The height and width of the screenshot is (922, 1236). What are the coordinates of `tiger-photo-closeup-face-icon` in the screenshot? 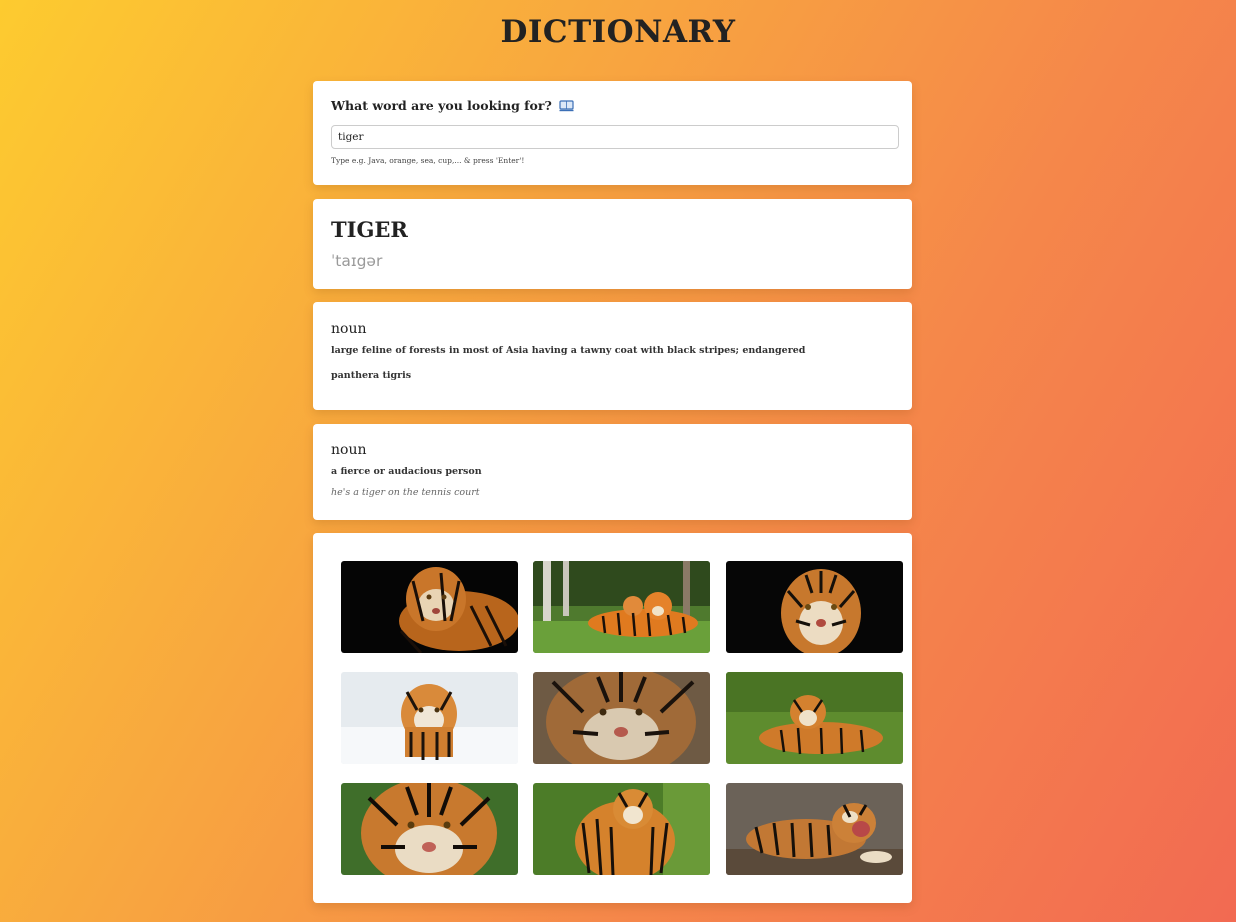 It's located at (621, 718).